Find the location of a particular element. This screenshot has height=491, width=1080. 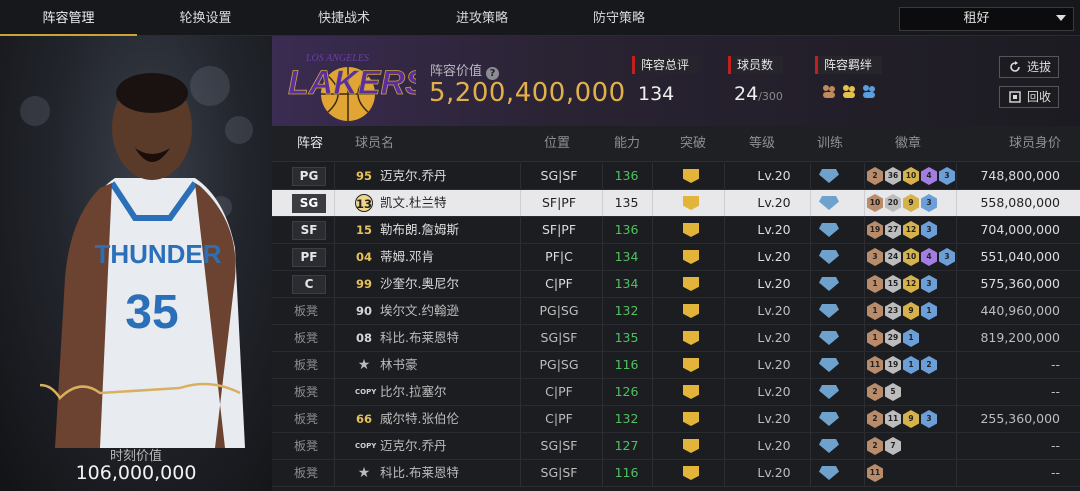

table-row: 板凳 ★ 科比.布莱恩特 SG|SF 116 Lv.20 11 -- is located at coordinates (676, 473).